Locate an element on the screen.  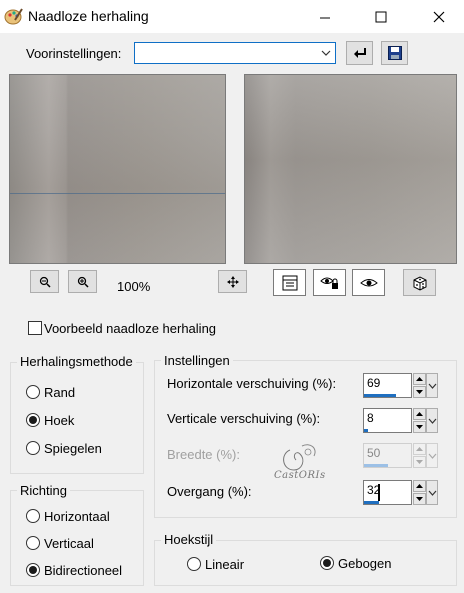
randomize-button is located at coordinates (419, 282).